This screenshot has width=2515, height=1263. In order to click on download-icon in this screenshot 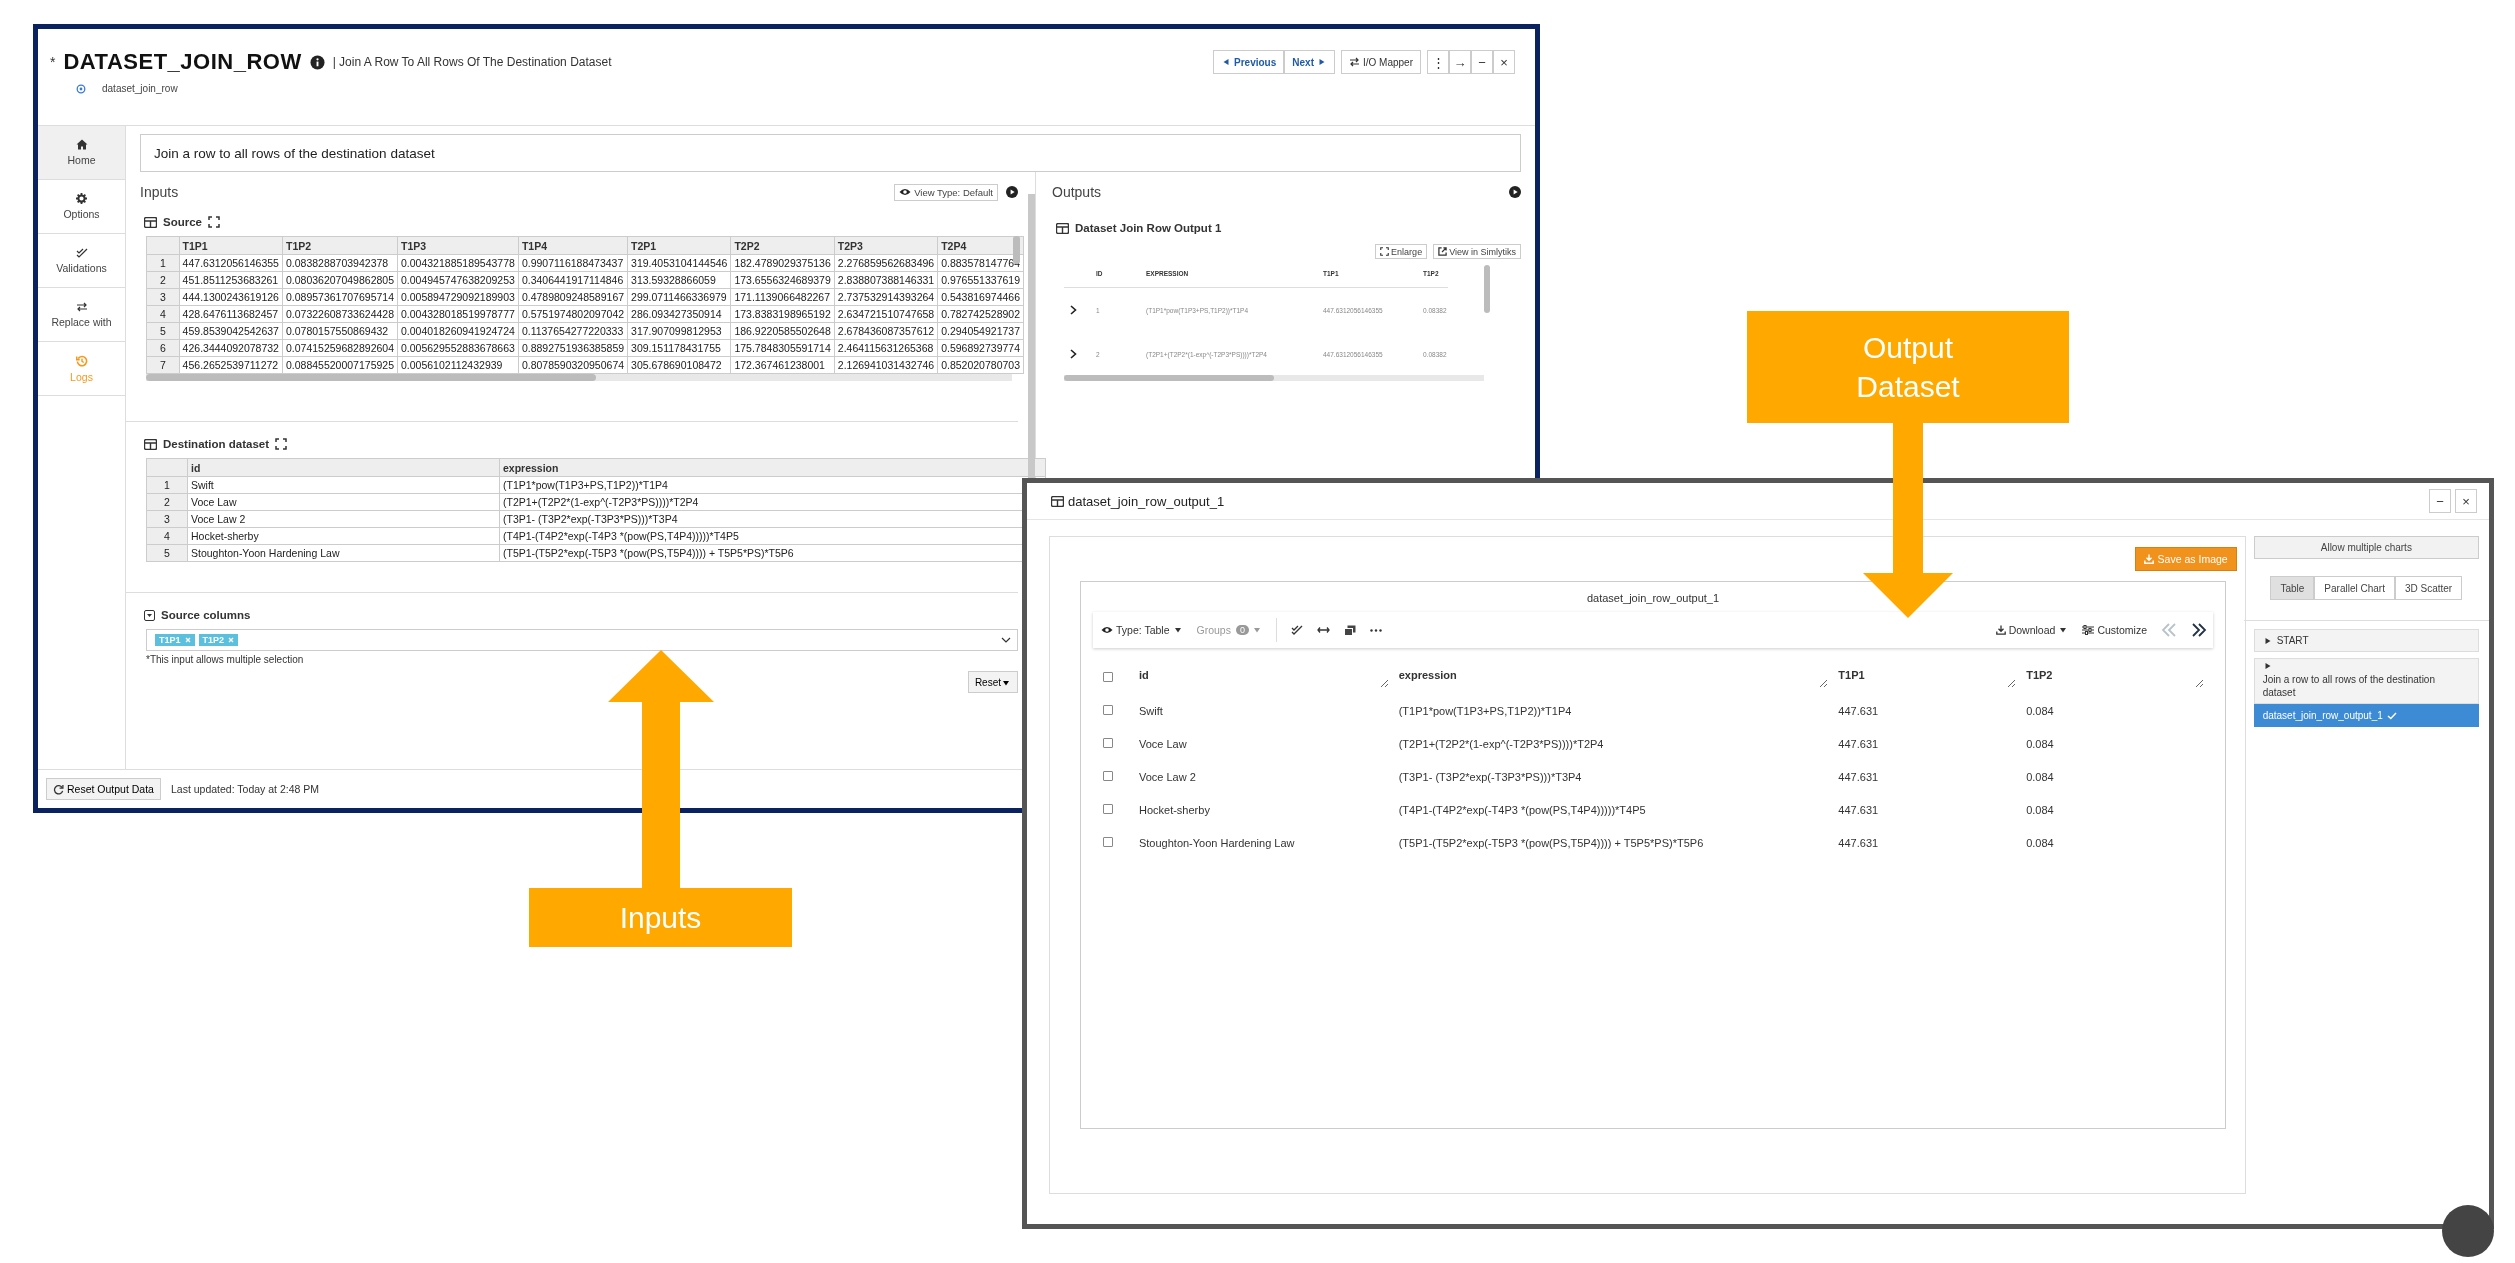, I will do `click(2000, 630)`.